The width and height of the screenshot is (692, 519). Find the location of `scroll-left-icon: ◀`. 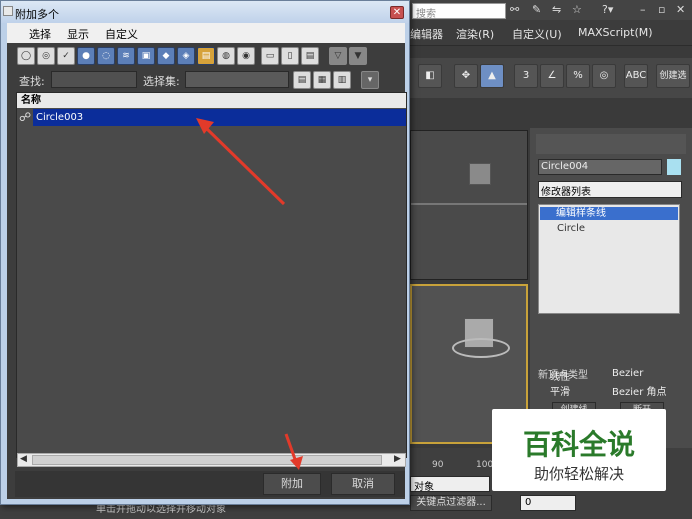

scroll-left-icon: ◀ is located at coordinates (23, 459).